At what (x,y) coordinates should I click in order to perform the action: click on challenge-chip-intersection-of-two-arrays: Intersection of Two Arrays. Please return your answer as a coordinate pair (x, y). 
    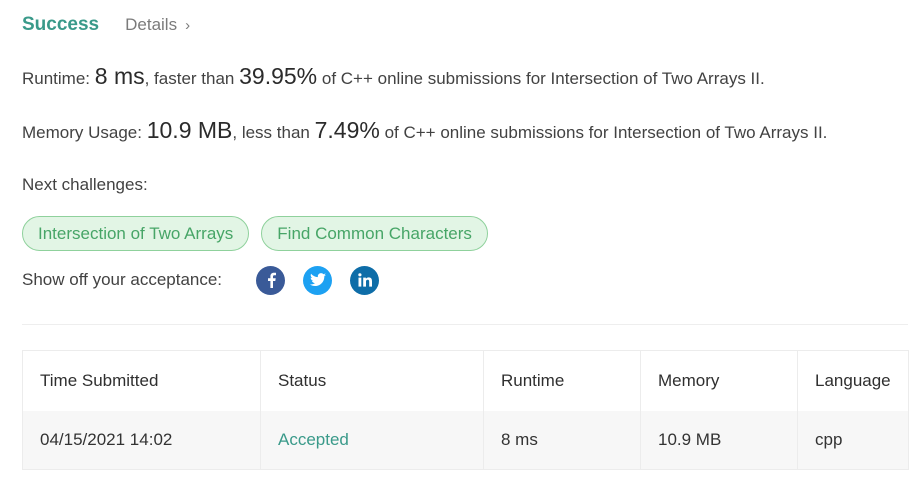
    Looking at the image, I should click on (136, 233).